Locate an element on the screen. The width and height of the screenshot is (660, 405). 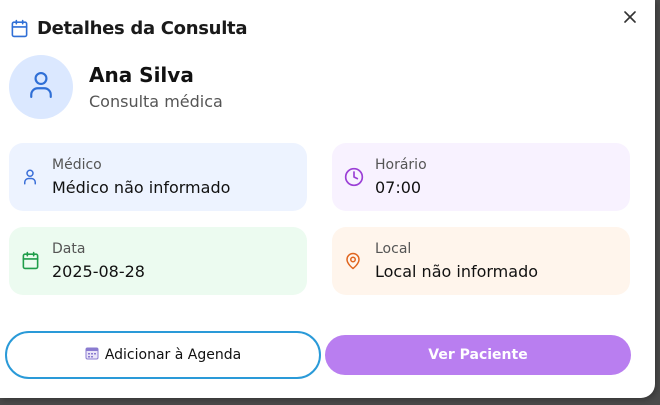
avatar is located at coordinates (41, 87).